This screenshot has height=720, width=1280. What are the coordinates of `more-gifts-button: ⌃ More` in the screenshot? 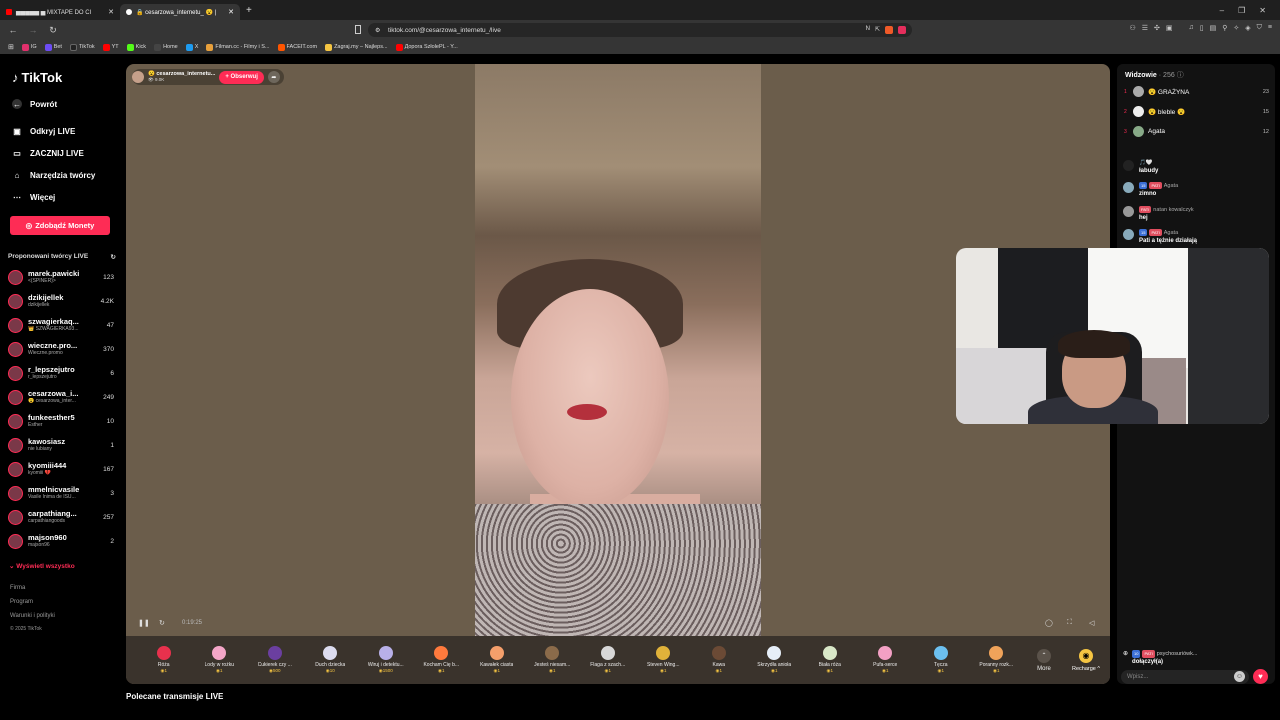 It's located at (1044, 660).